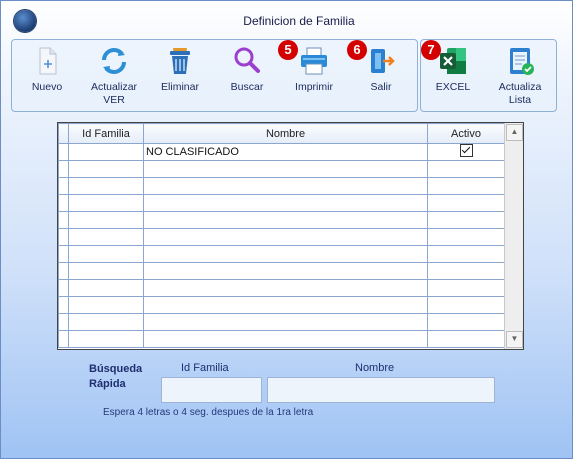 This screenshot has height=459, width=573. Describe the element at coordinates (513, 236) in the screenshot. I see `grid-scrollbar: ▲ ▼` at that location.